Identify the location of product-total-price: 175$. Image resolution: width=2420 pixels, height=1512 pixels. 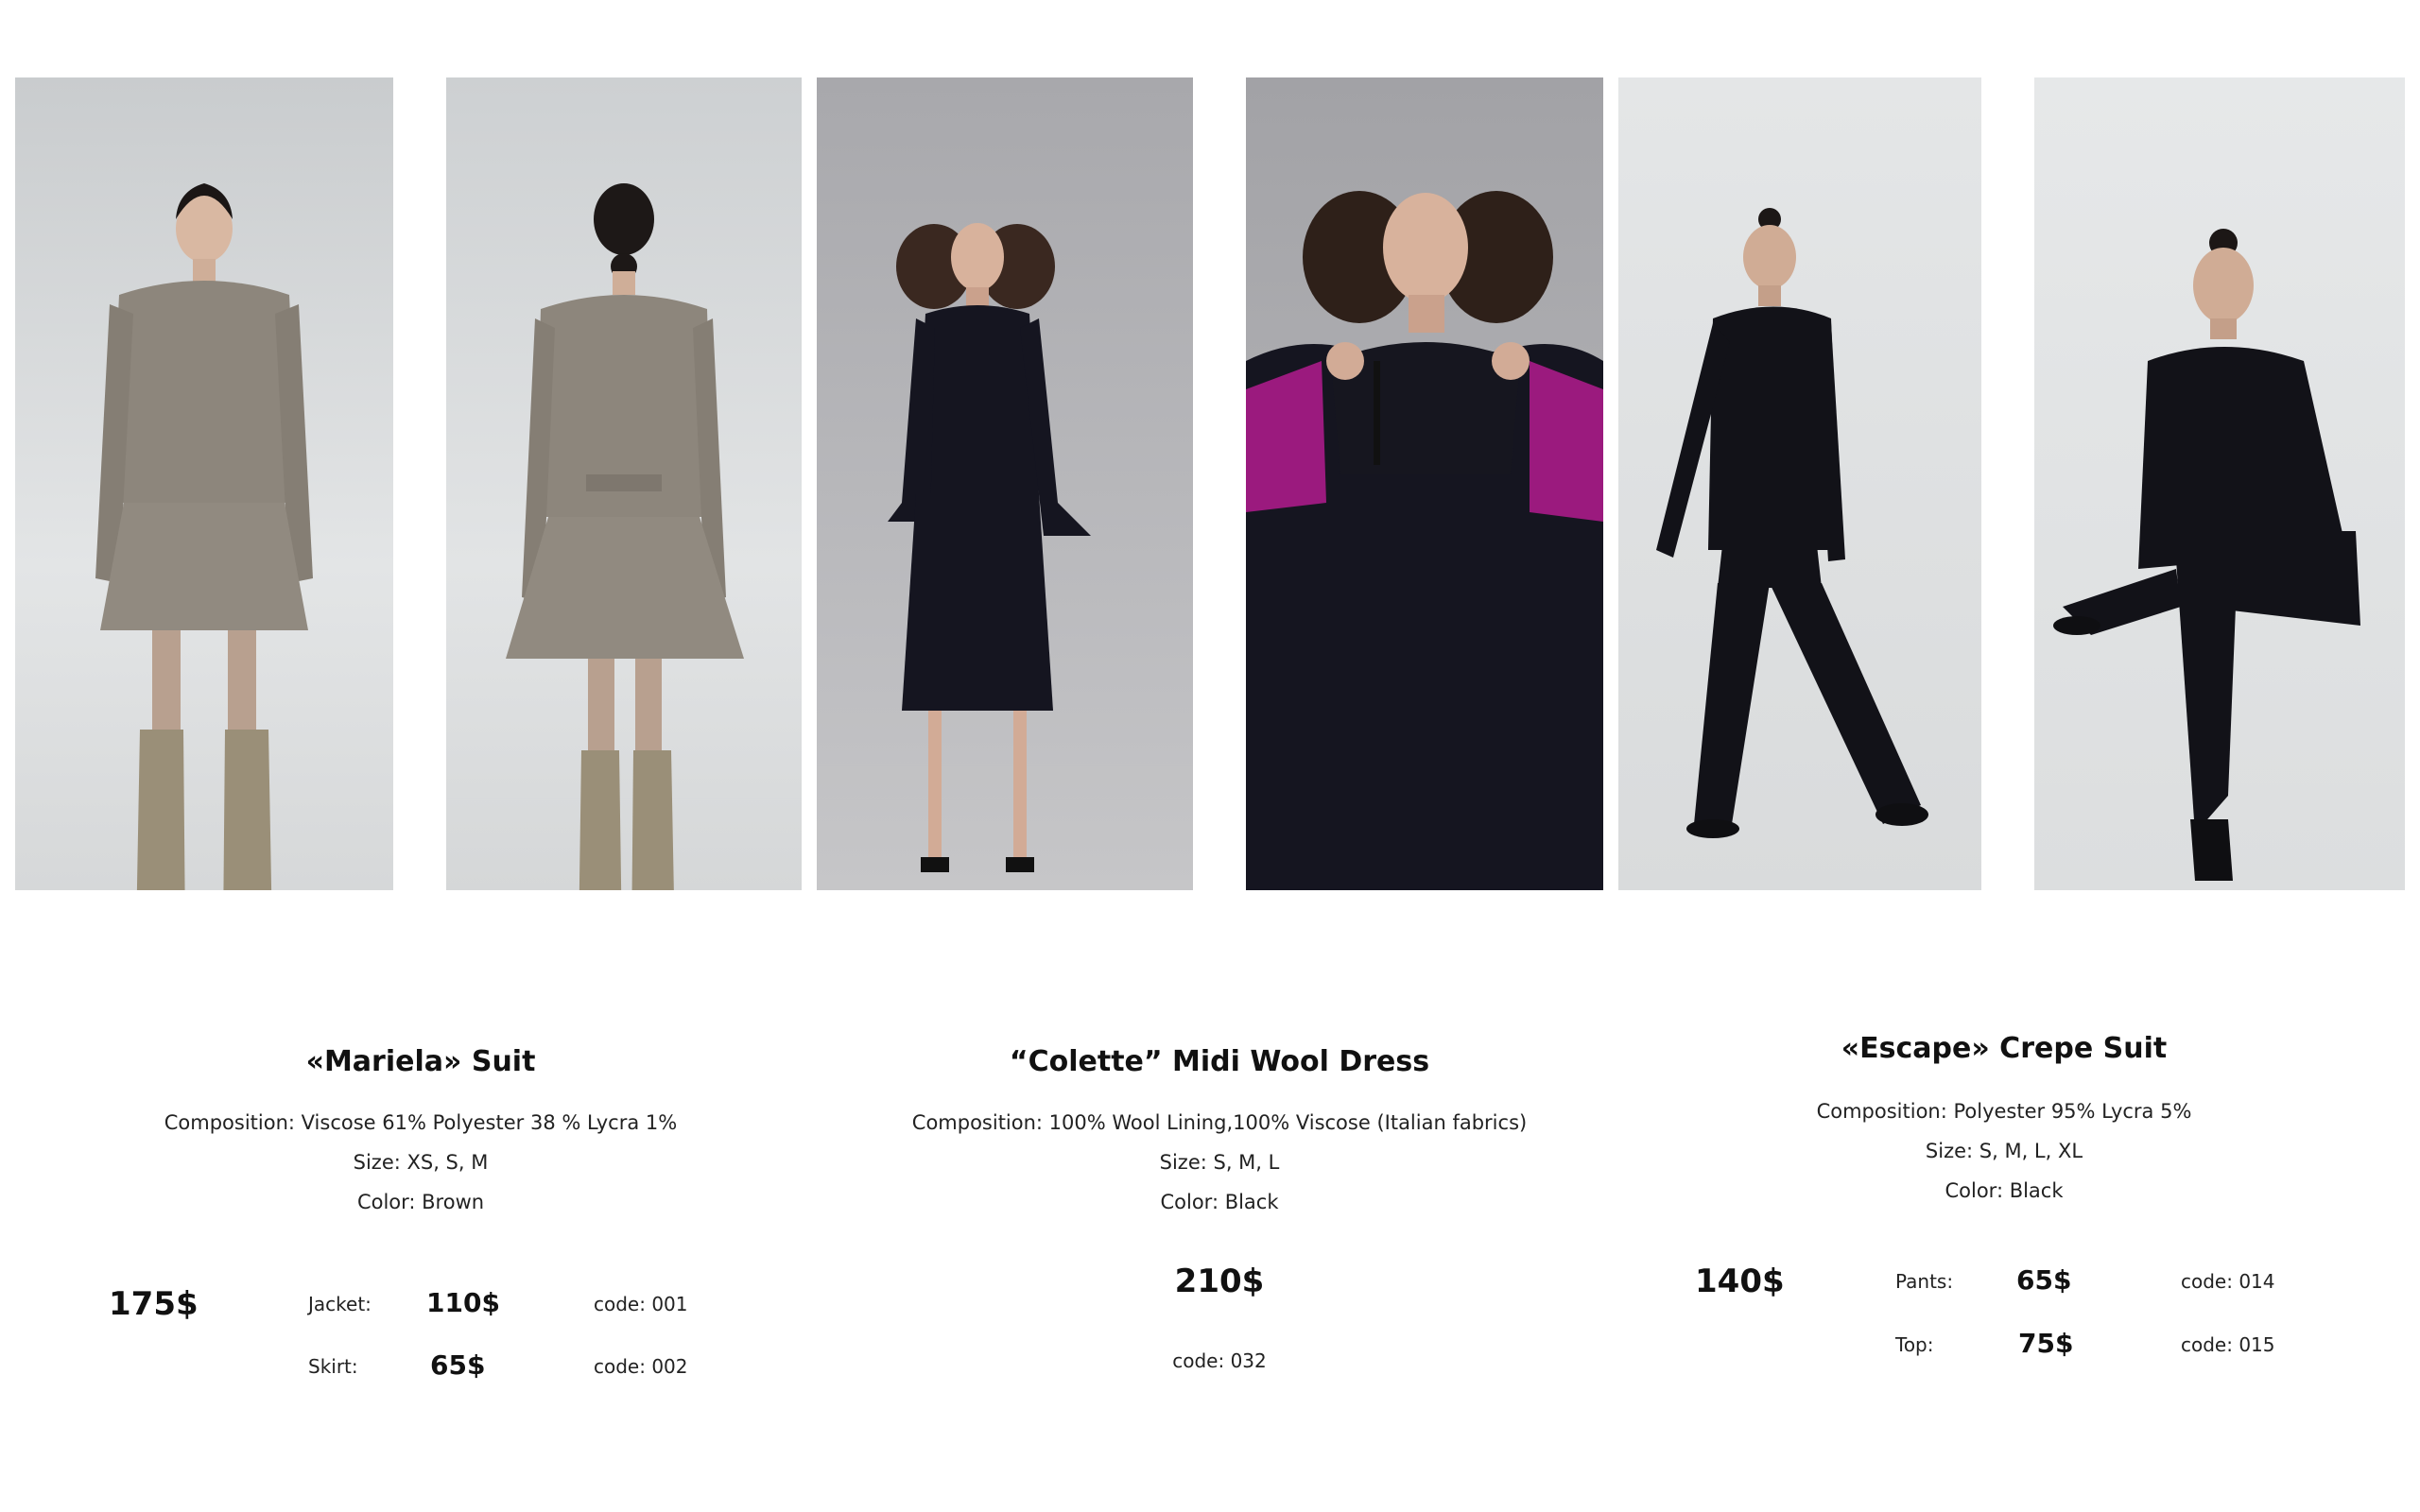
(154, 1304).